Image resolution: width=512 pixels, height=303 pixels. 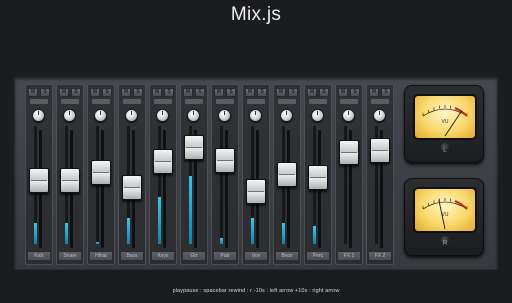 I want to click on vu-scale: VU, so click(x=445, y=214).